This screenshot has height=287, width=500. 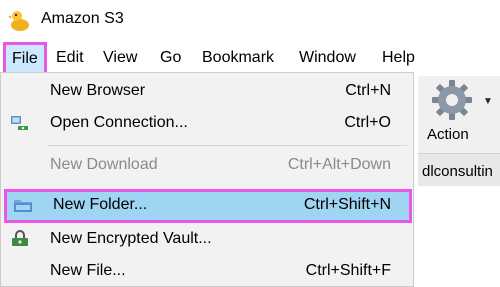 I want to click on menu-item-shortcut: Ctrl+O, so click(x=367, y=122).